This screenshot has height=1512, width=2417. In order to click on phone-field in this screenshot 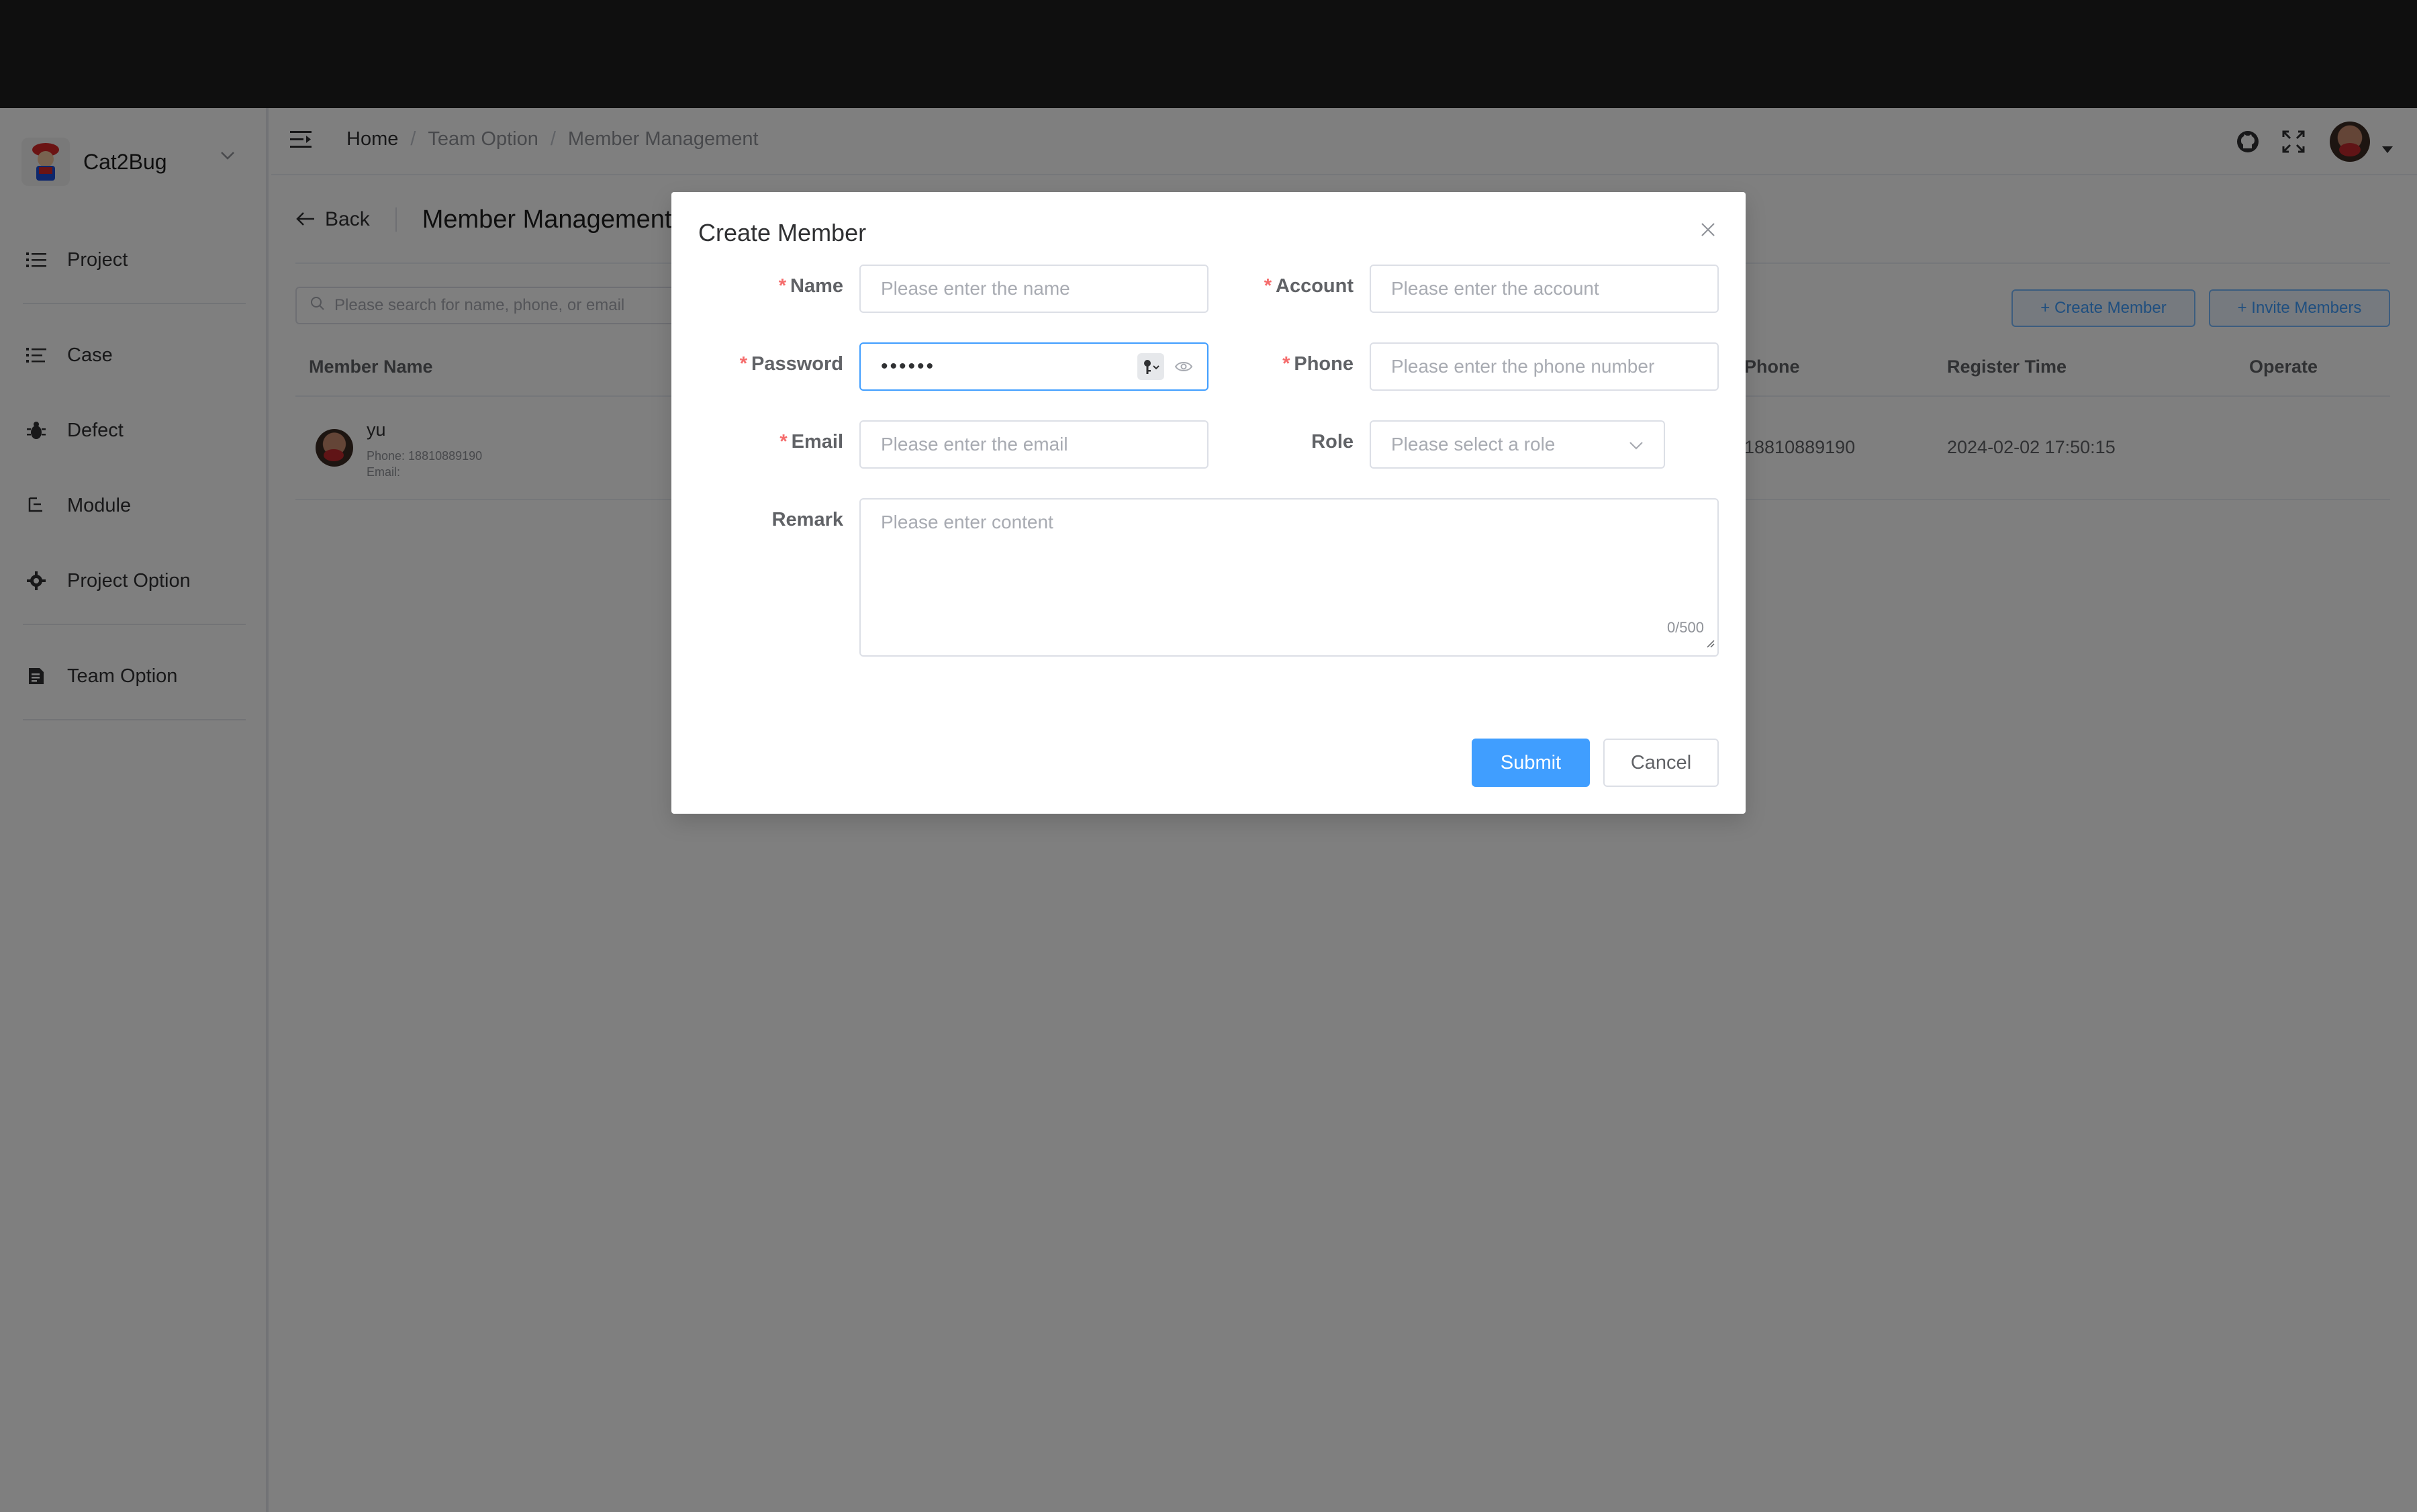, I will do `click(1544, 366)`.